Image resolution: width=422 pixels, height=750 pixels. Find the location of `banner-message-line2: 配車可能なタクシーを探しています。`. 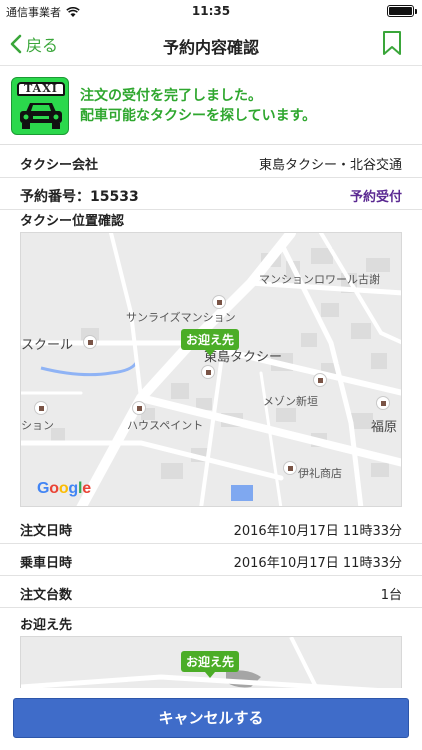

banner-message-line2: 配車可能なタクシーを探しています。 is located at coordinates (198, 116).